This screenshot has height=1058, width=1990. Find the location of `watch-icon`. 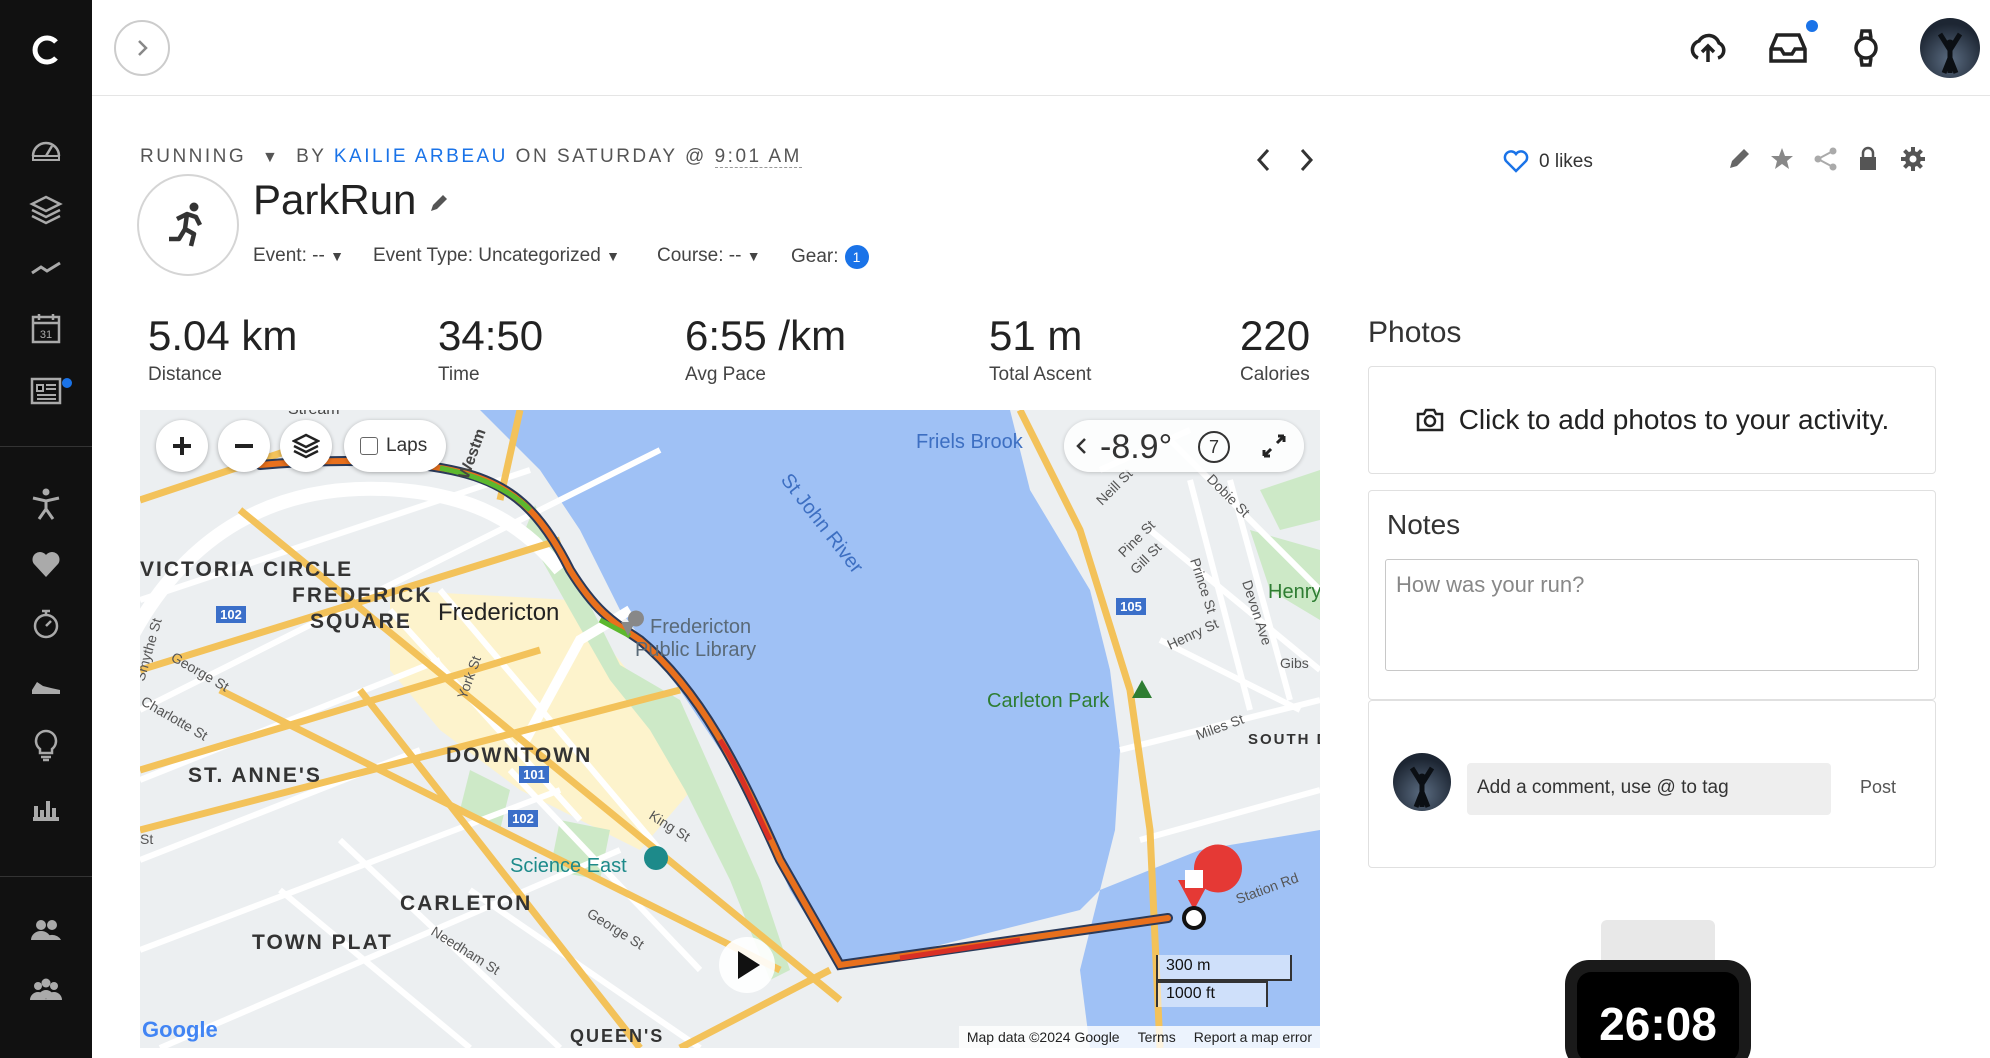

watch-icon is located at coordinates (1866, 48).